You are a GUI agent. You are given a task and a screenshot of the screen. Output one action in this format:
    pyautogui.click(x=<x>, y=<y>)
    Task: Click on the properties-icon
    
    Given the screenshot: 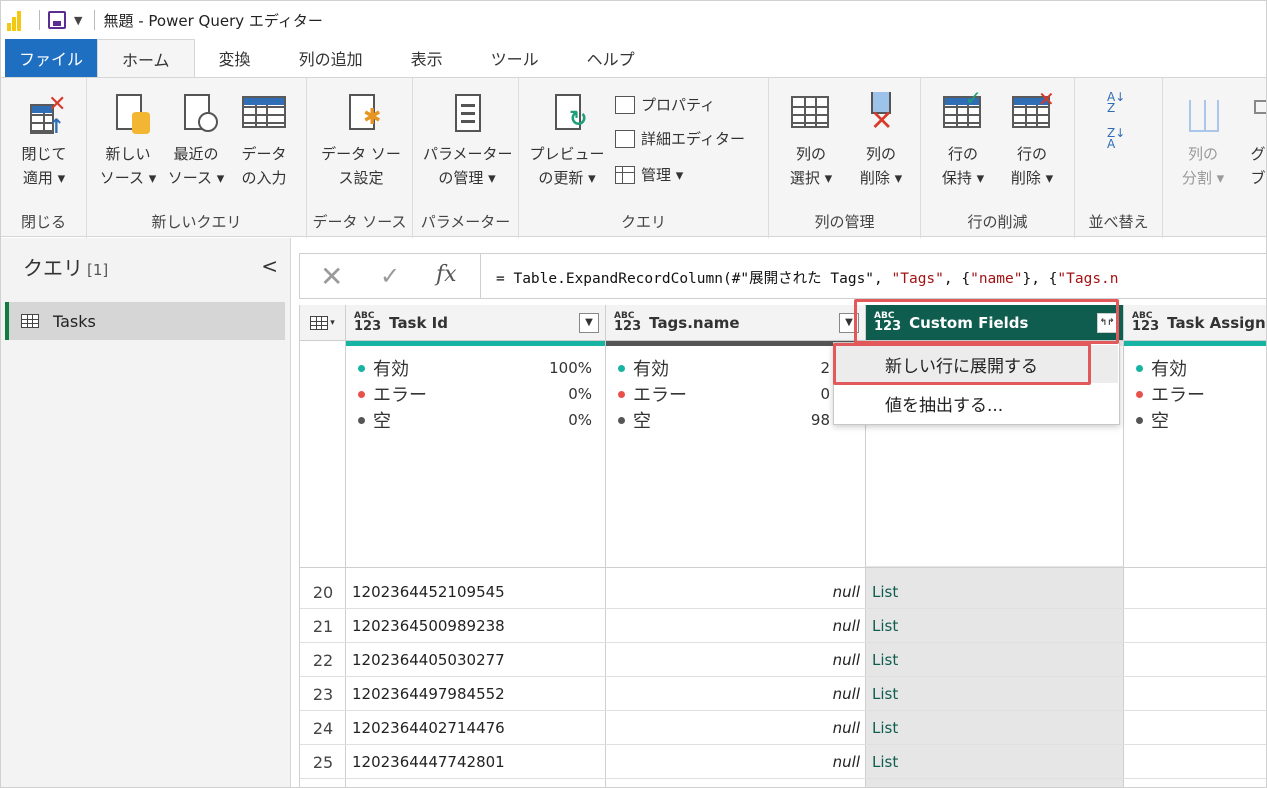 What is the action you would take?
    pyautogui.click(x=625, y=104)
    